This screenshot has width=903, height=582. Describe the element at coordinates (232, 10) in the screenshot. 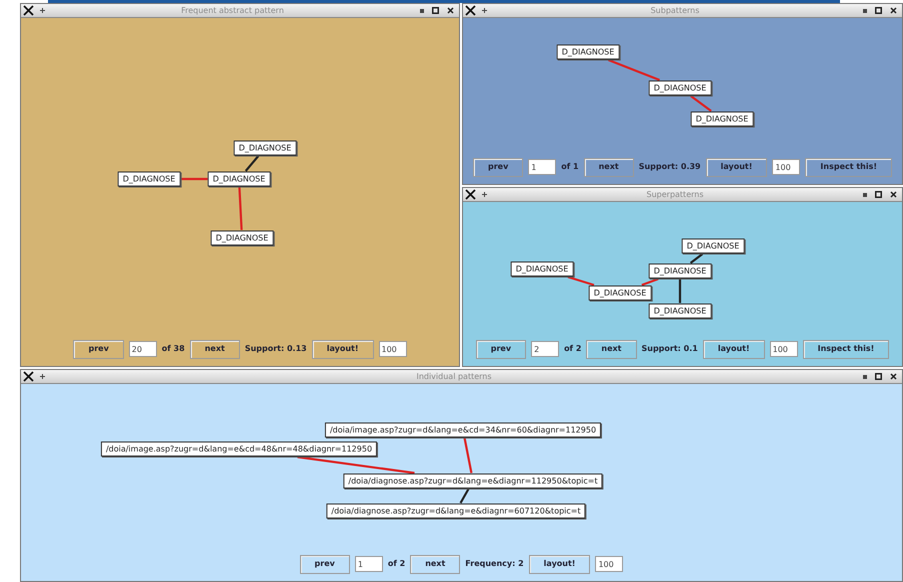

I see `window-title: Frequent abstract pattern` at that location.